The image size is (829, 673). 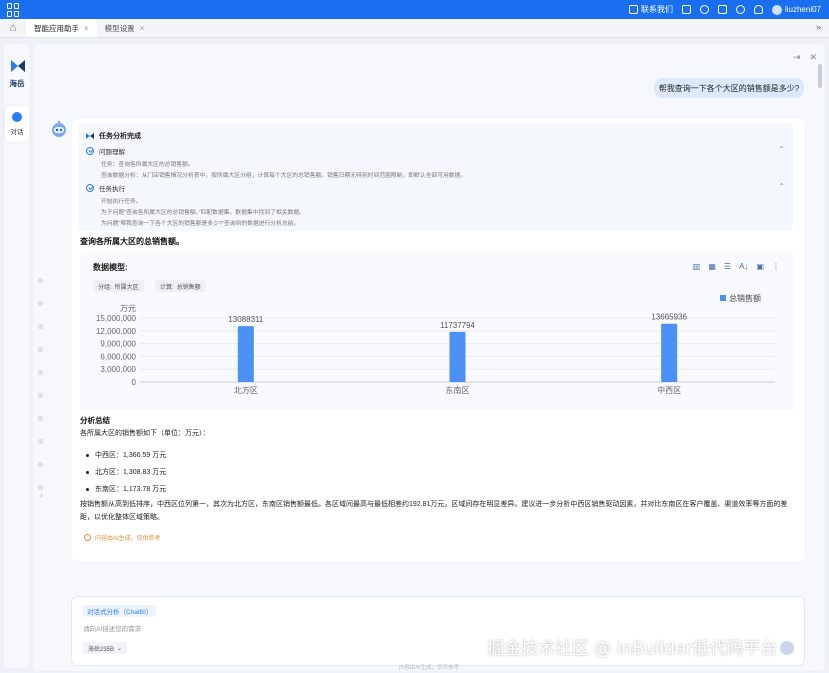 I want to click on mail-icon, so click(x=722, y=9).